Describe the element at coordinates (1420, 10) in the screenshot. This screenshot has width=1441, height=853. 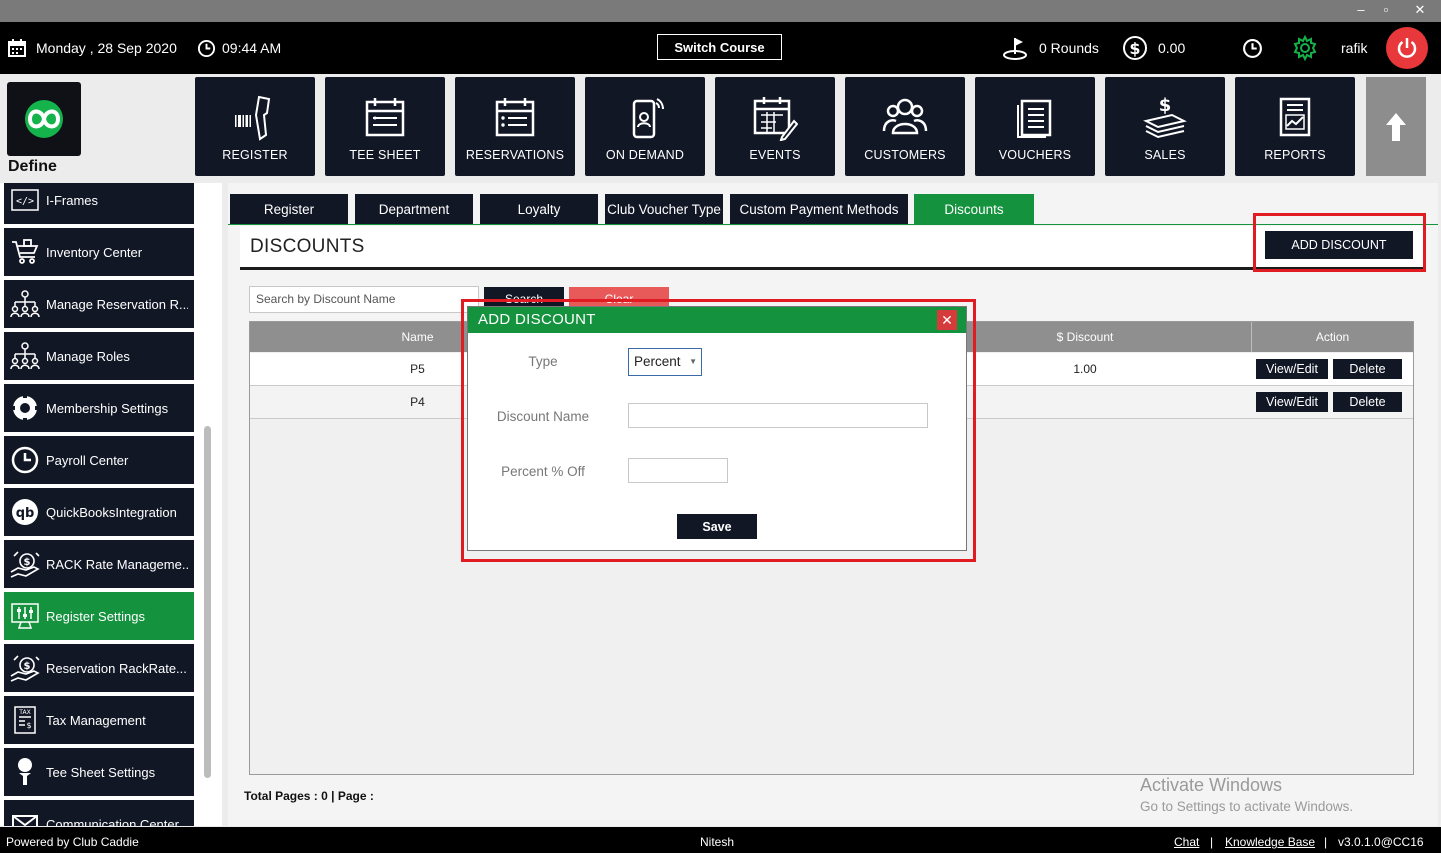
I see `close-window-button: ✕` at that location.